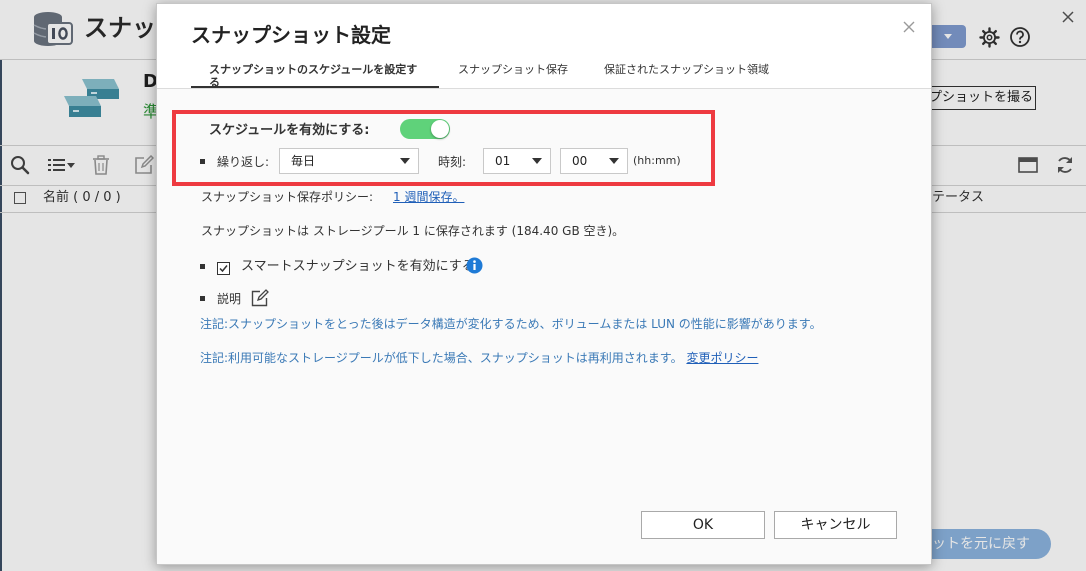 This screenshot has height=571, width=1086. What do you see at coordinates (291, 35) in the screenshot?
I see `dialog-title: スナップショット設定` at bounding box center [291, 35].